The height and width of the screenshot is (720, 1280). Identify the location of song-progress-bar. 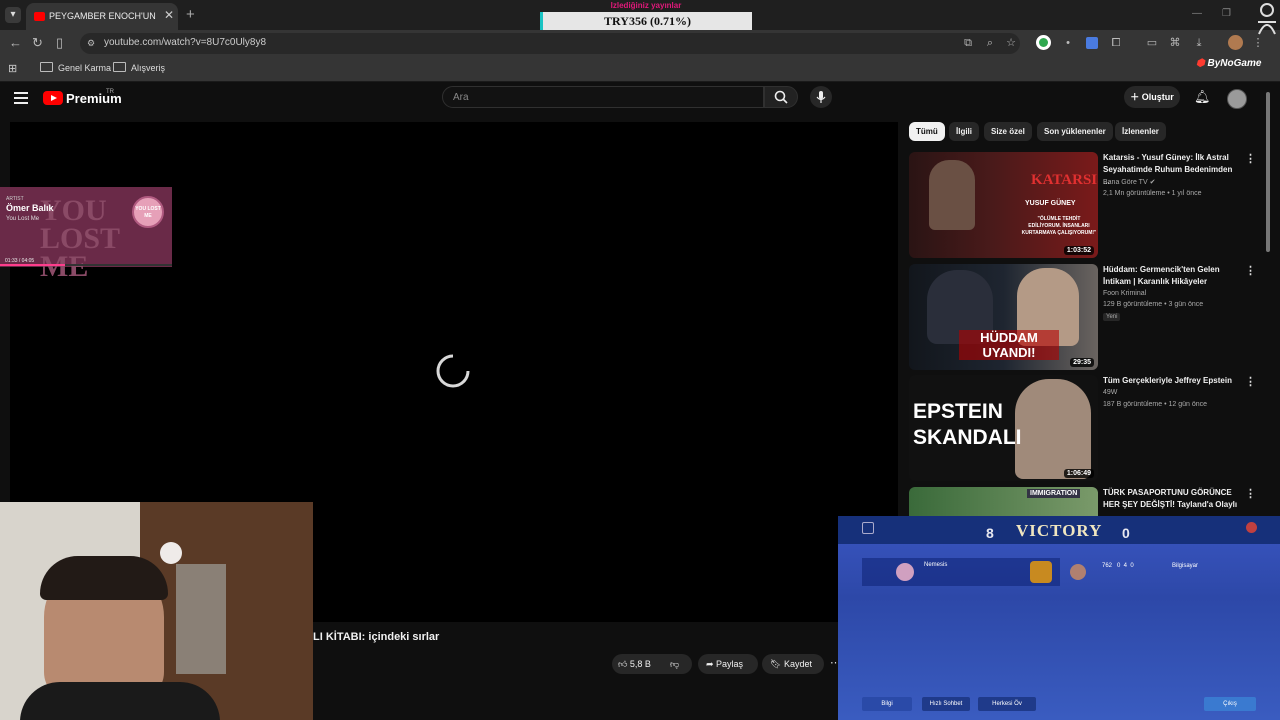
(86, 265).